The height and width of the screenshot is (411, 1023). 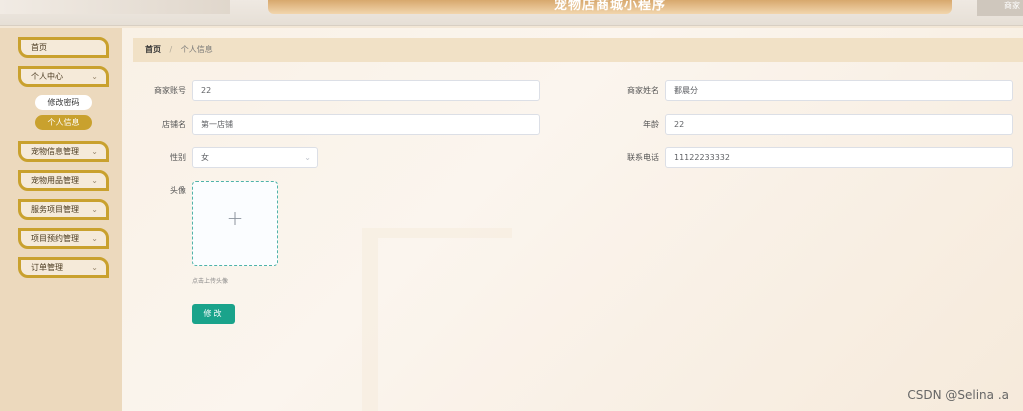 I want to click on phone-label: 联系电话, so click(x=643, y=157).